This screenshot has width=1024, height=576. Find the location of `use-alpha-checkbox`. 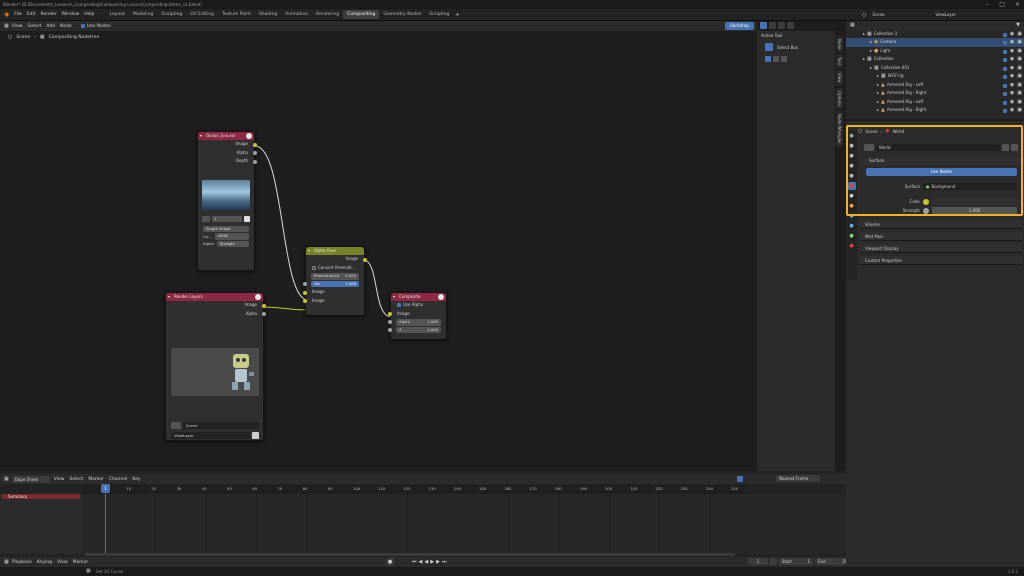

use-alpha-checkbox is located at coordinates (399, 305).